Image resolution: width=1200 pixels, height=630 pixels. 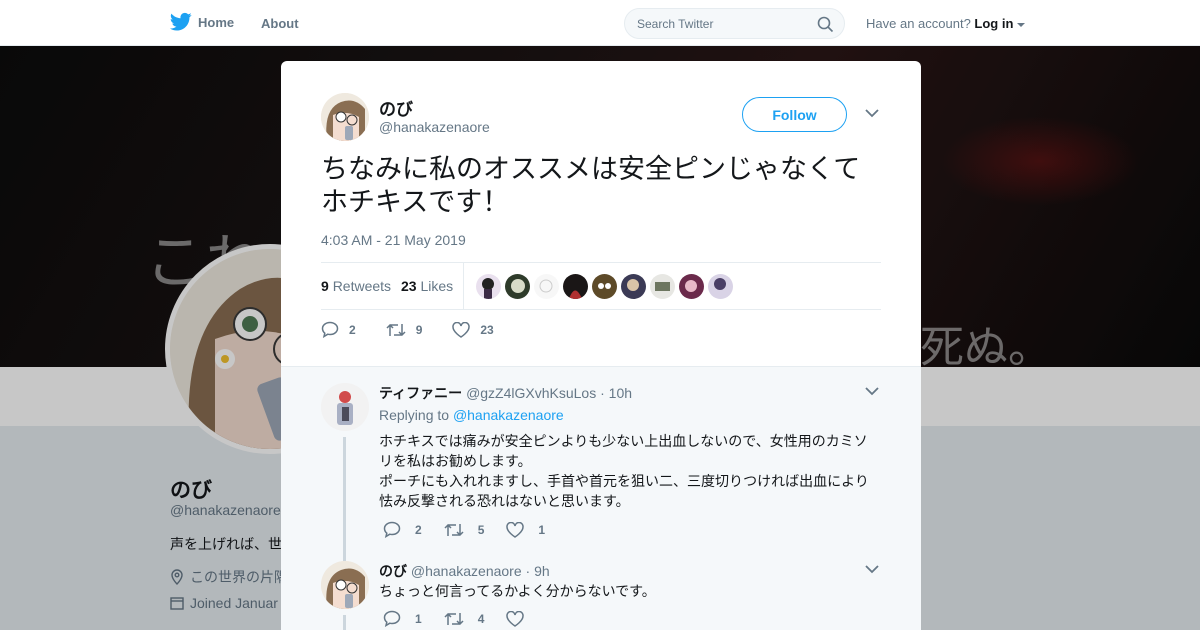 What do you see at coordinates (418, 618) in the screenshot?
I see `reply-count: 1` at bounding box center [418, 618].